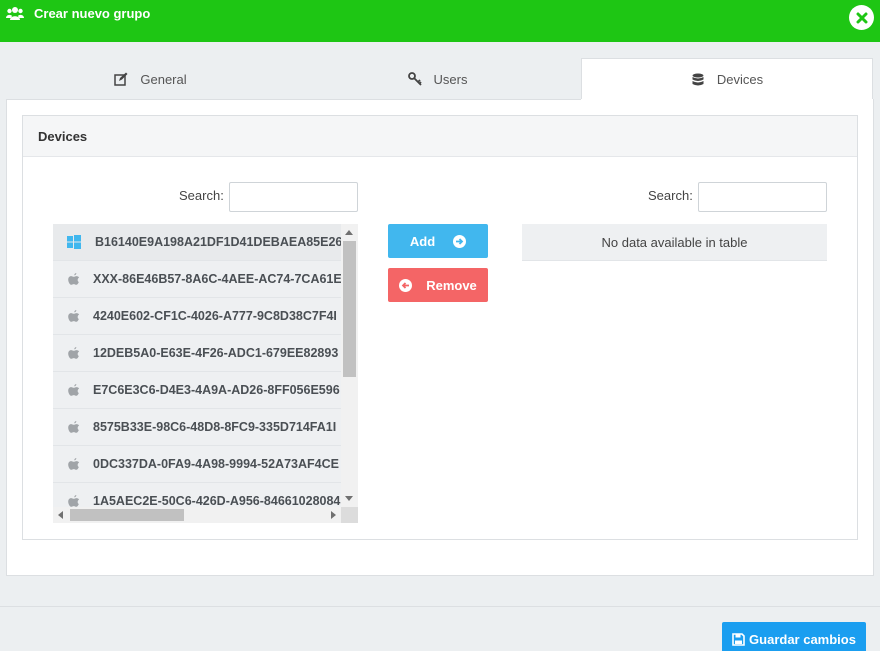  Describe the element at coordinates (762, 197) in the screenshot. I see `selected-search-input` at that location.